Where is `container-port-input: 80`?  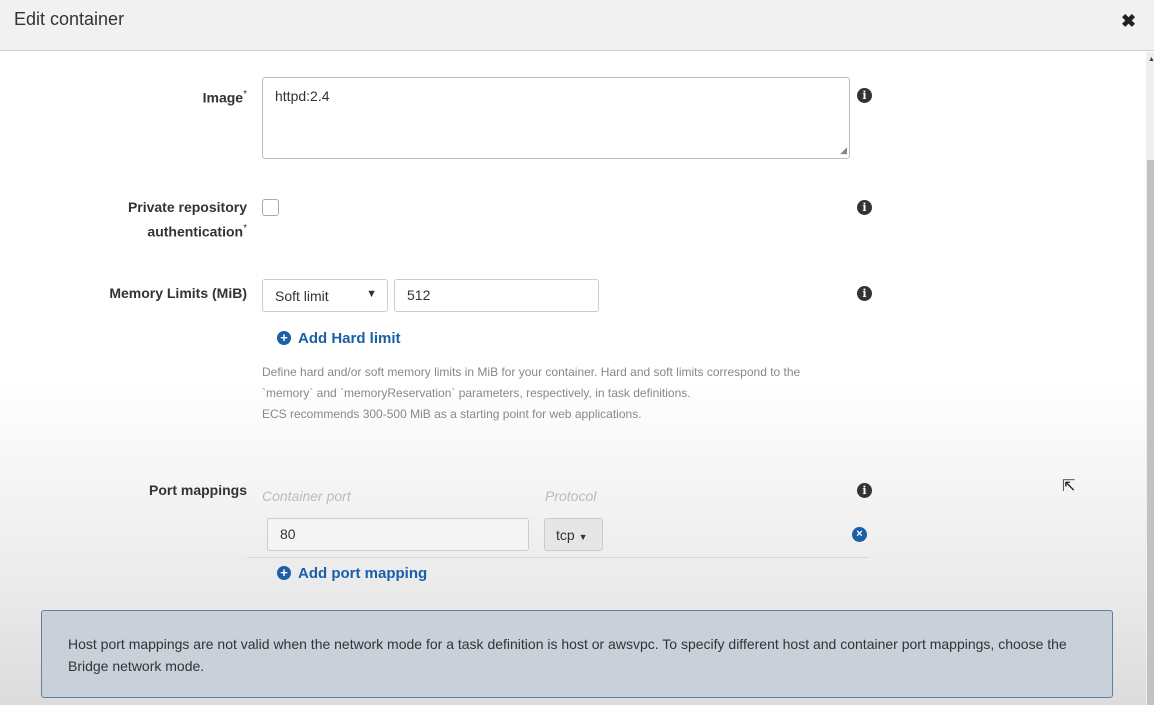
container-port-input: 80 is located at coordinates (398, 534).